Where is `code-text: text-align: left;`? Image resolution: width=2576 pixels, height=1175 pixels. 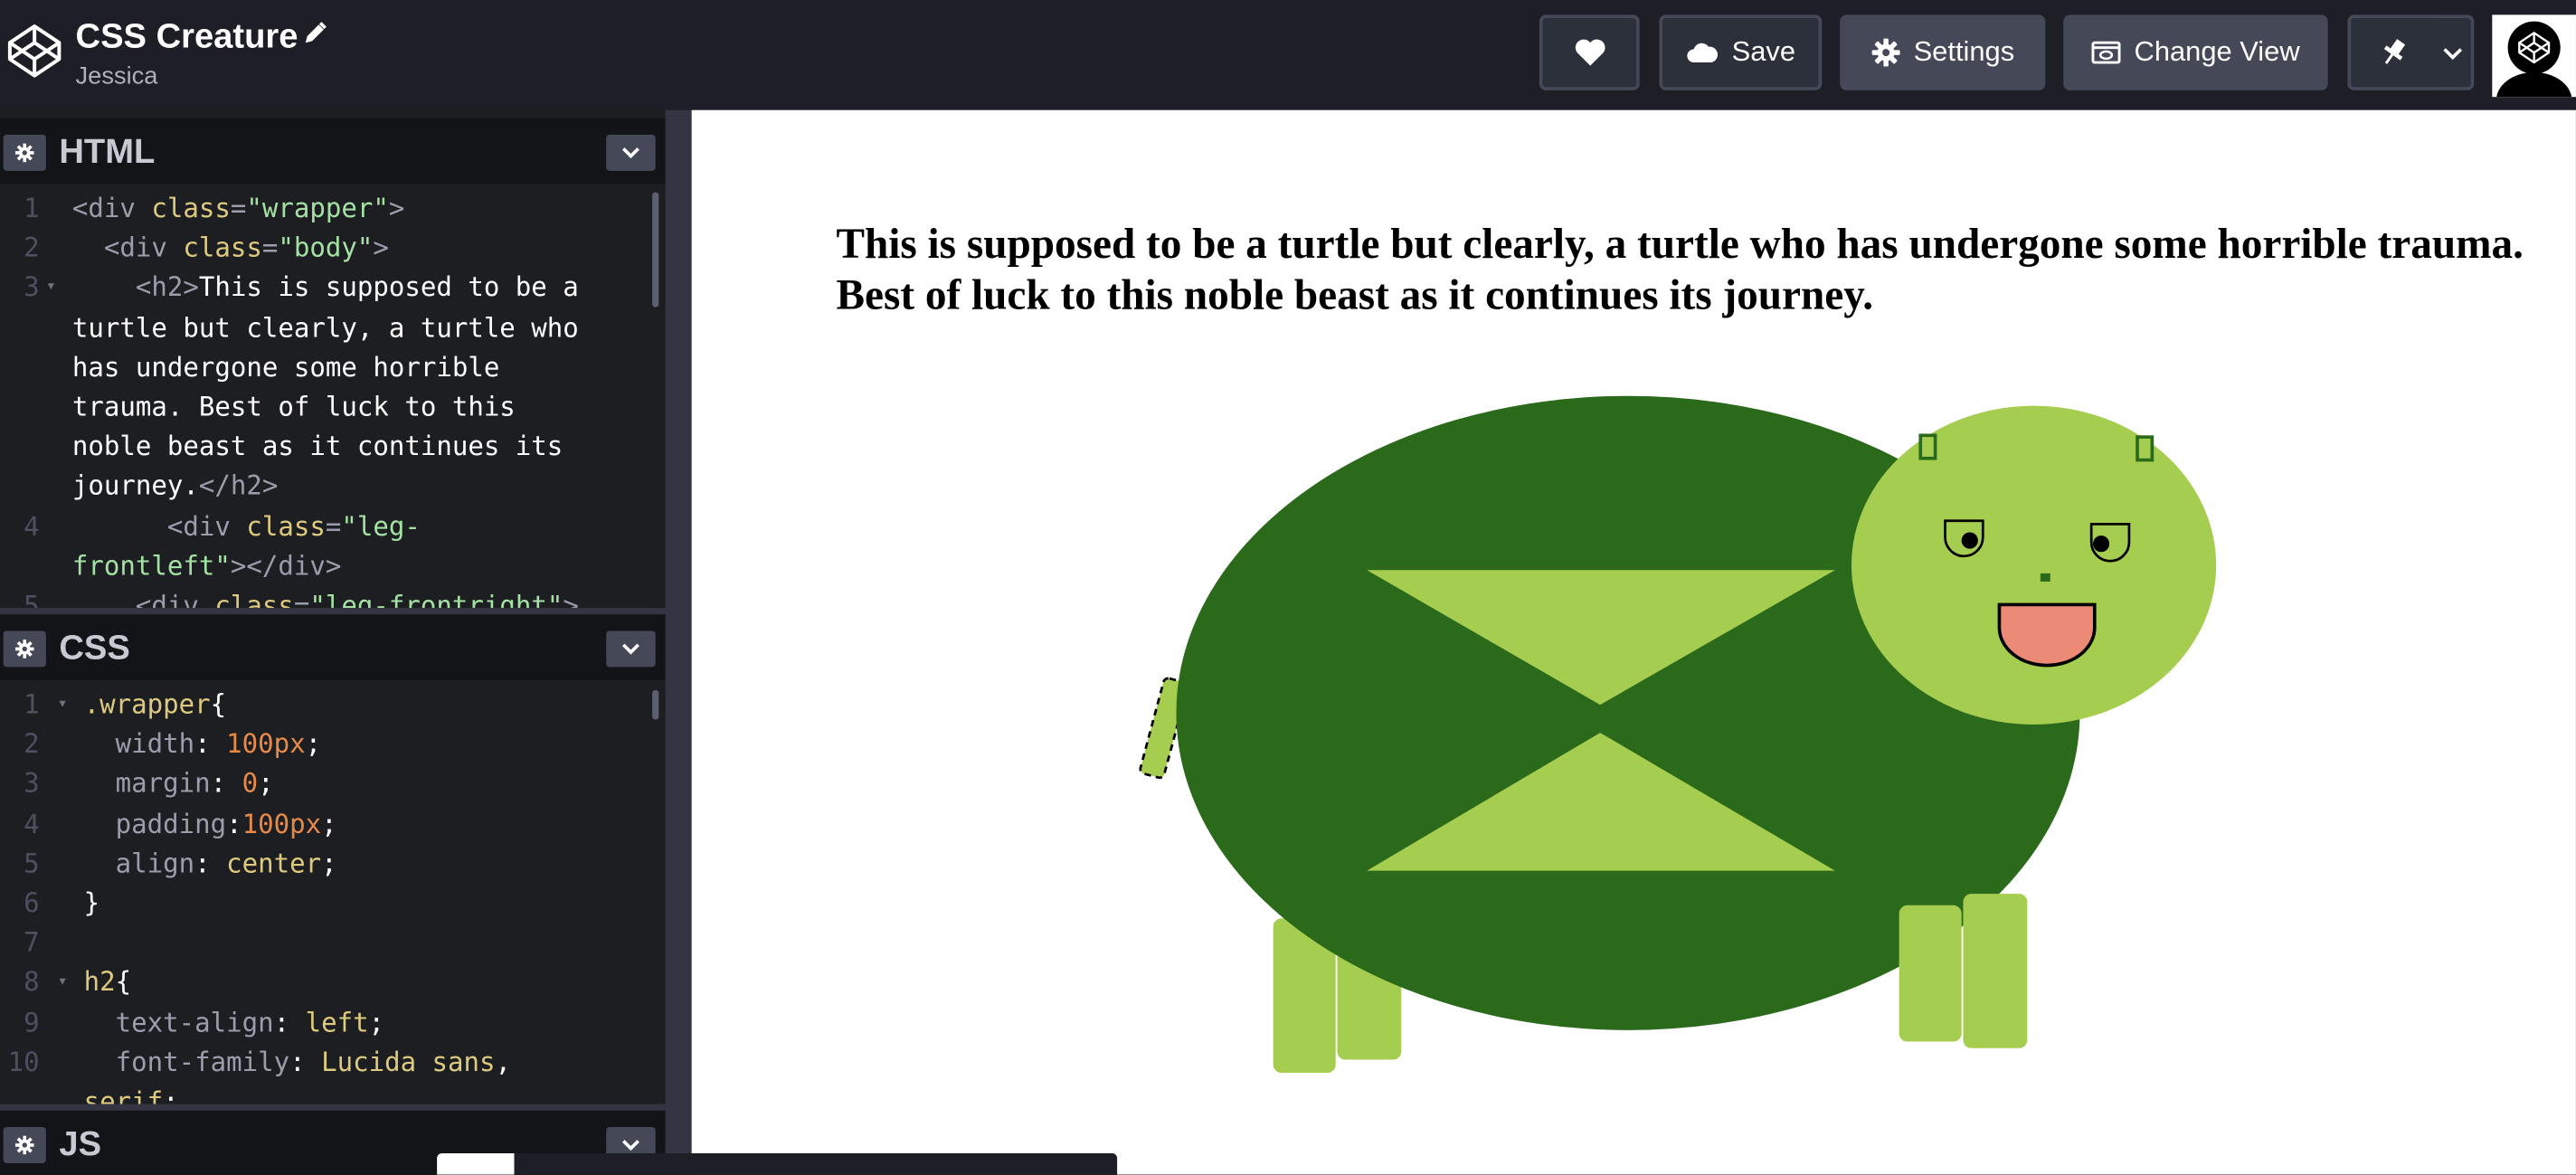 code-text: text-align: left; is located at coordinates (234, 1022).